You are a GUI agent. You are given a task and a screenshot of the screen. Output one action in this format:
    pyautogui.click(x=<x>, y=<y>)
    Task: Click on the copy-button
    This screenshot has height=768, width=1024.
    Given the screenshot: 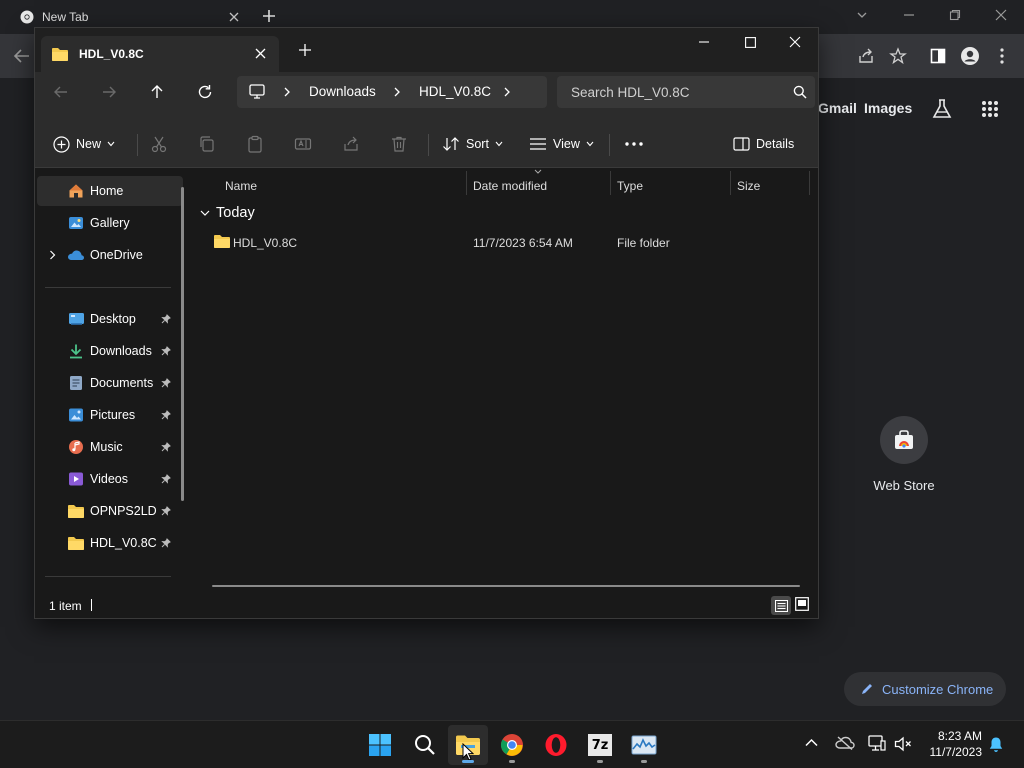 What is the action you would take?
    pyautogui.click(x=207, y=144)
    